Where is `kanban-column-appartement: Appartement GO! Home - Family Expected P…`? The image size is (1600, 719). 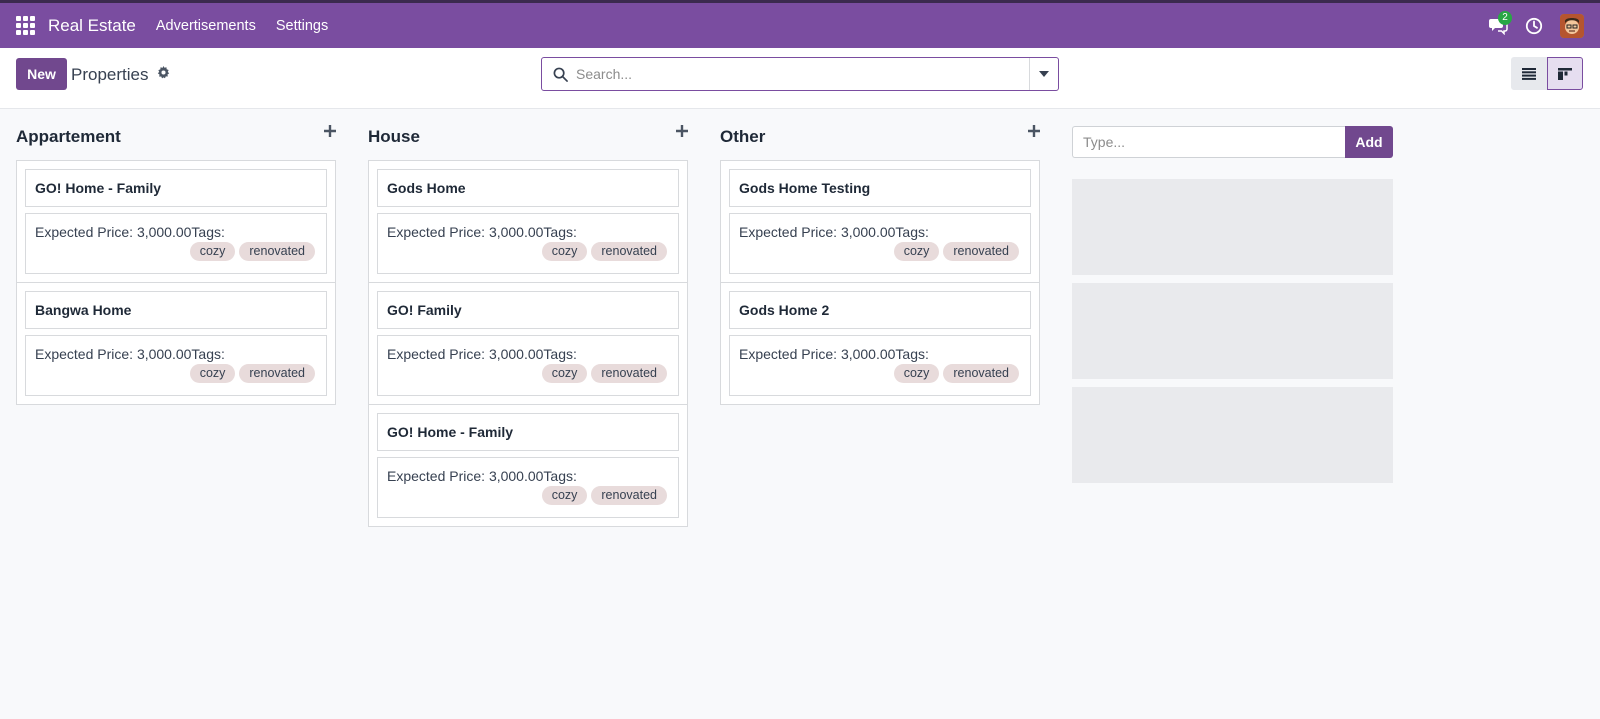
kanban-column-appartement: Appartement GO! Home - Family Expected P… is located at coordinates (176, 262).